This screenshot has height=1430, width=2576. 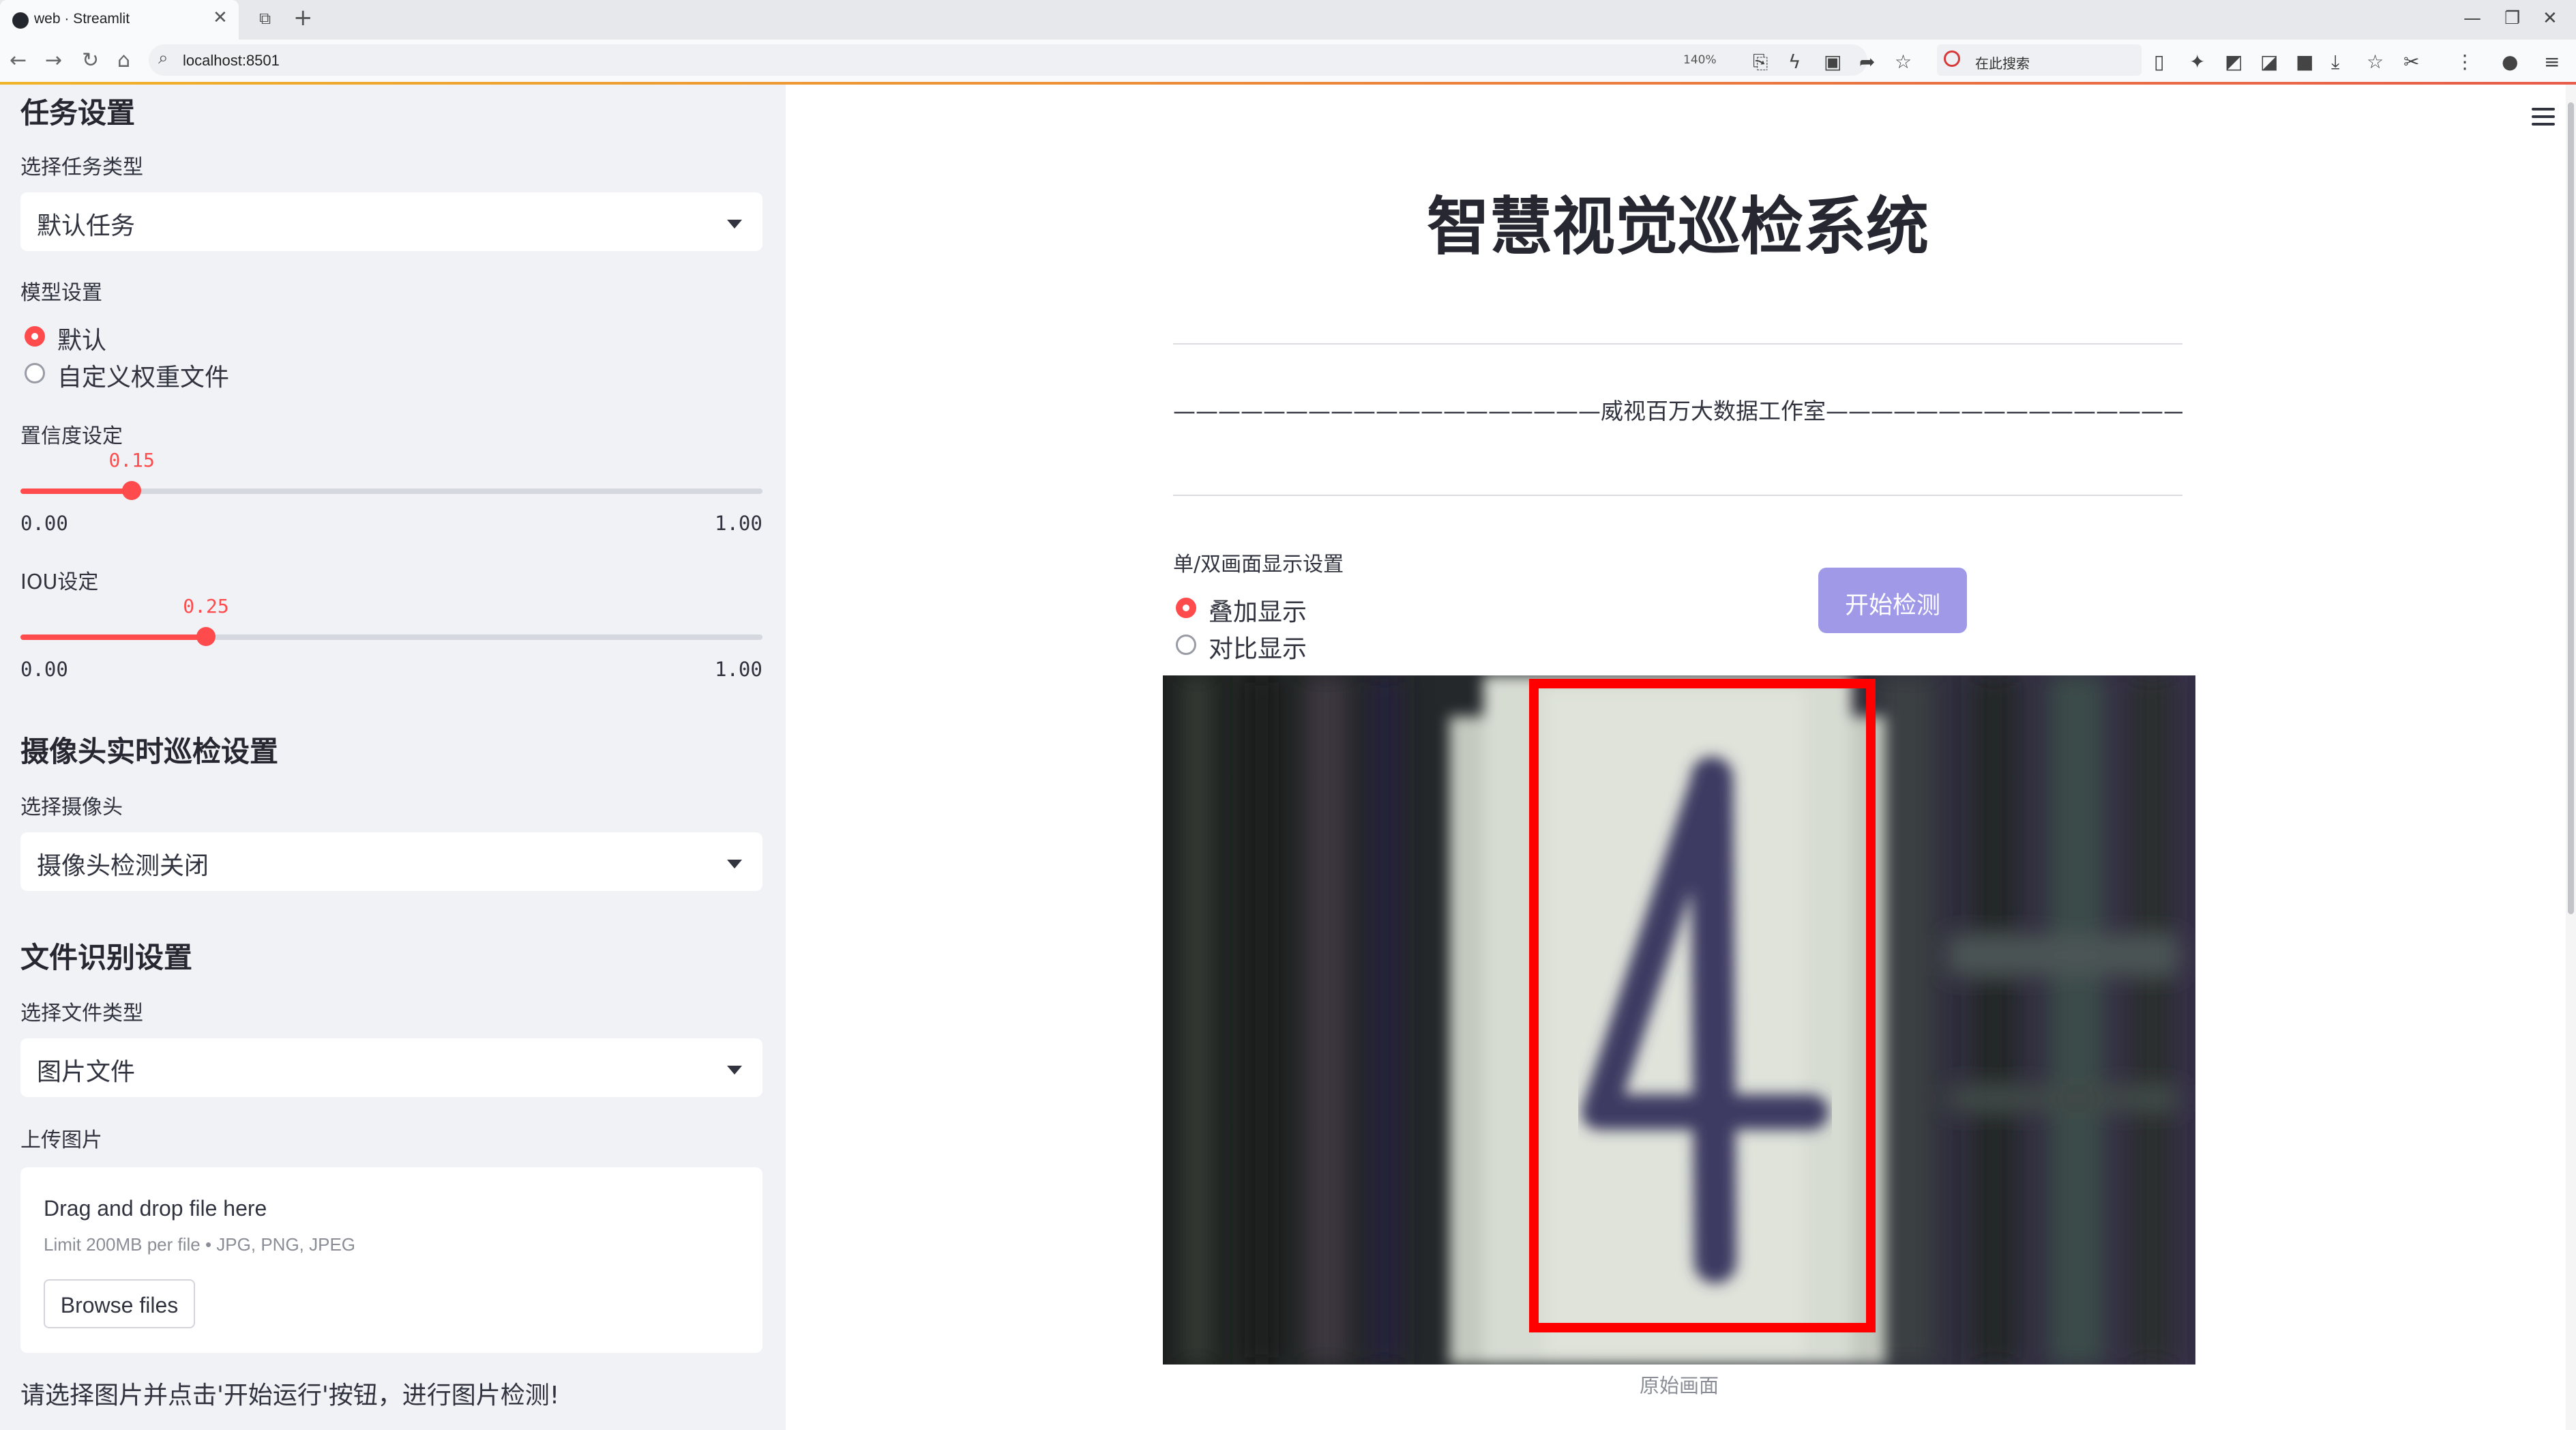 What do you see at coordinates (71, 808) in the screenshot?
I see `camera-select-label: 选择摄像头` at bounding box center [71, 808].